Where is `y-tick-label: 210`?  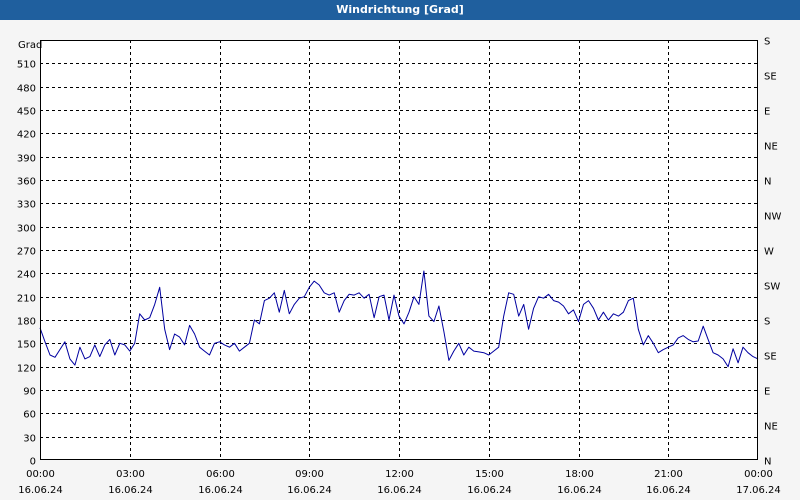 y-tick-label: 210 is located at coordinates (26, 299).